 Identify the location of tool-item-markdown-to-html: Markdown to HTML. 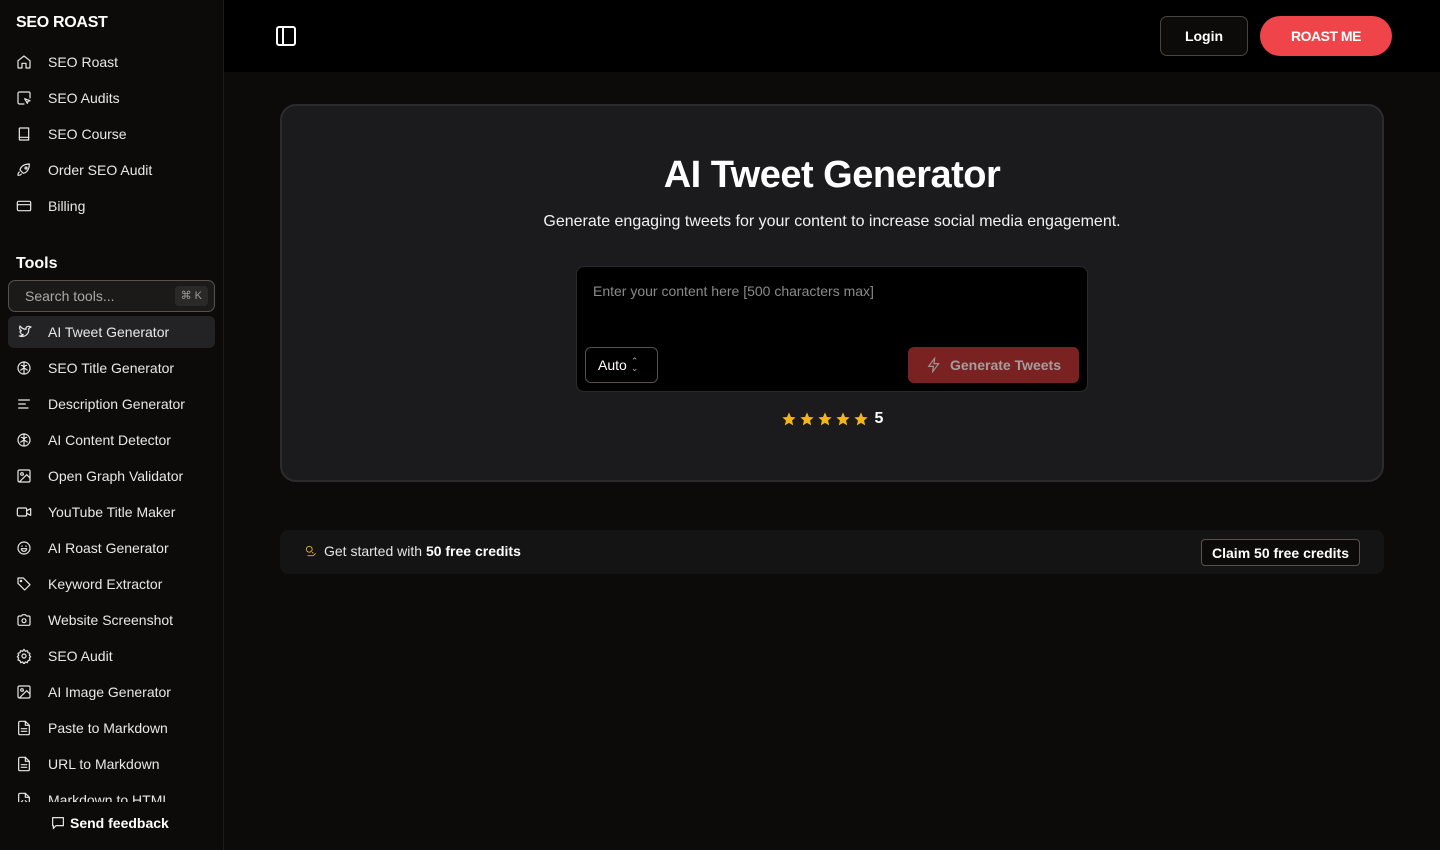
(111, 793).